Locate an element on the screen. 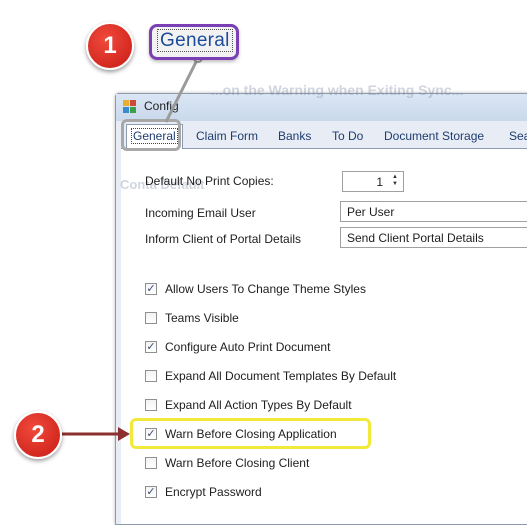 The width and height of the screenshot is (527, 525). general-tab-callout: General is located at coordinates (194, 42).